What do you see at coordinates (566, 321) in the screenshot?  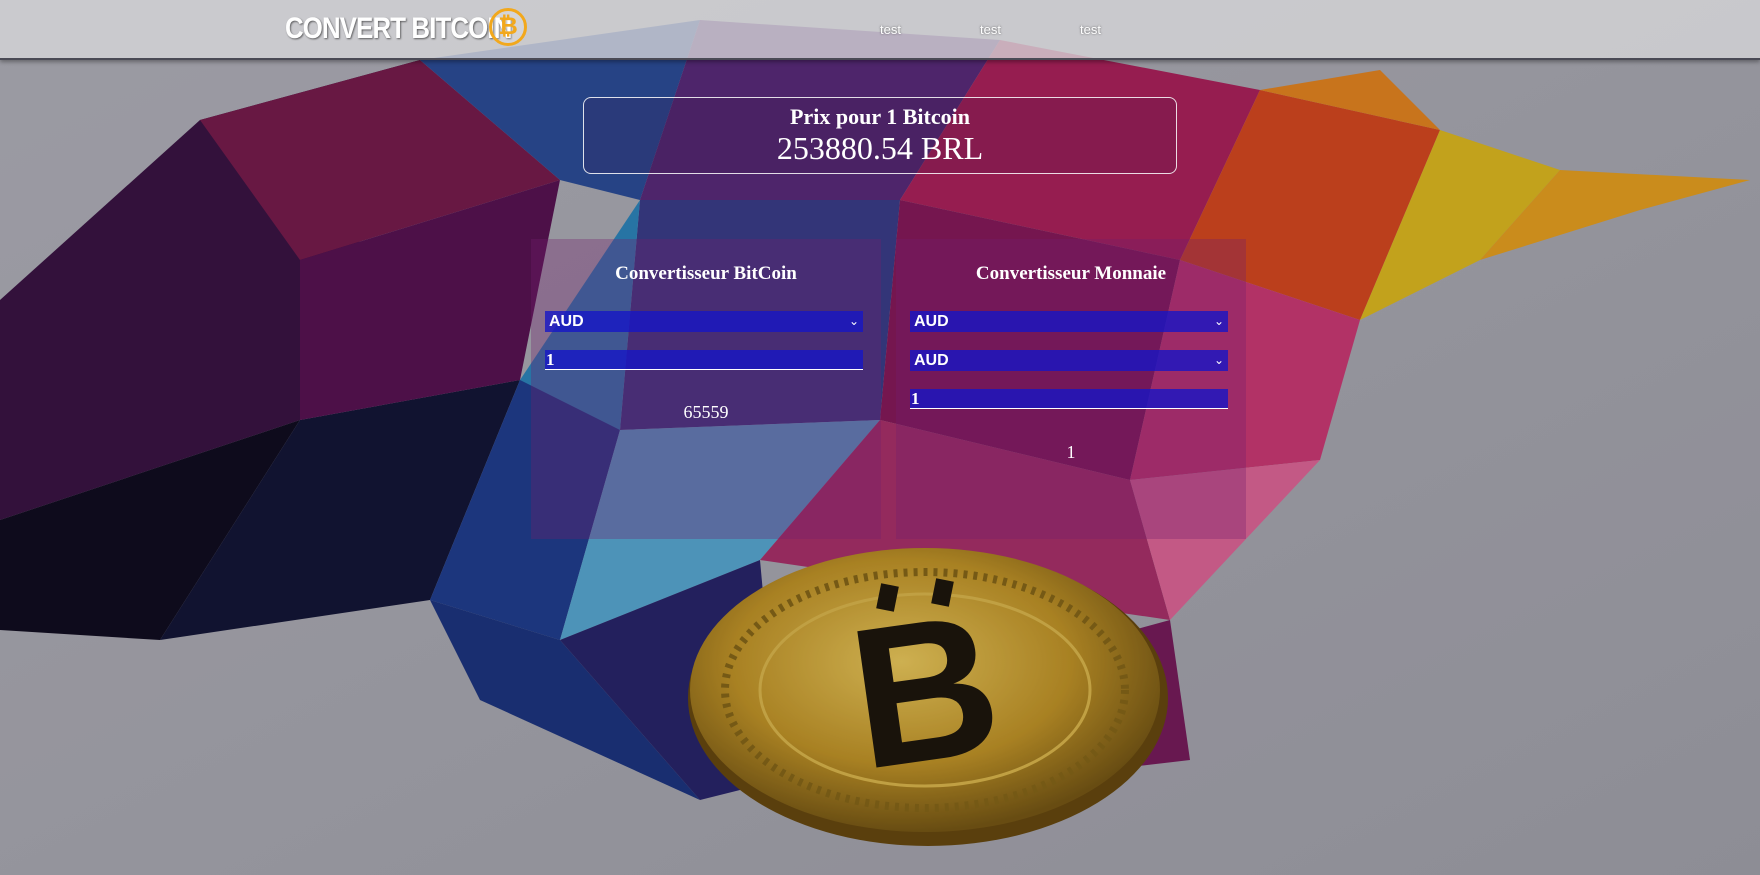 I see `bitcoin-currency-value: AUD` at bounding box center [566, 321].